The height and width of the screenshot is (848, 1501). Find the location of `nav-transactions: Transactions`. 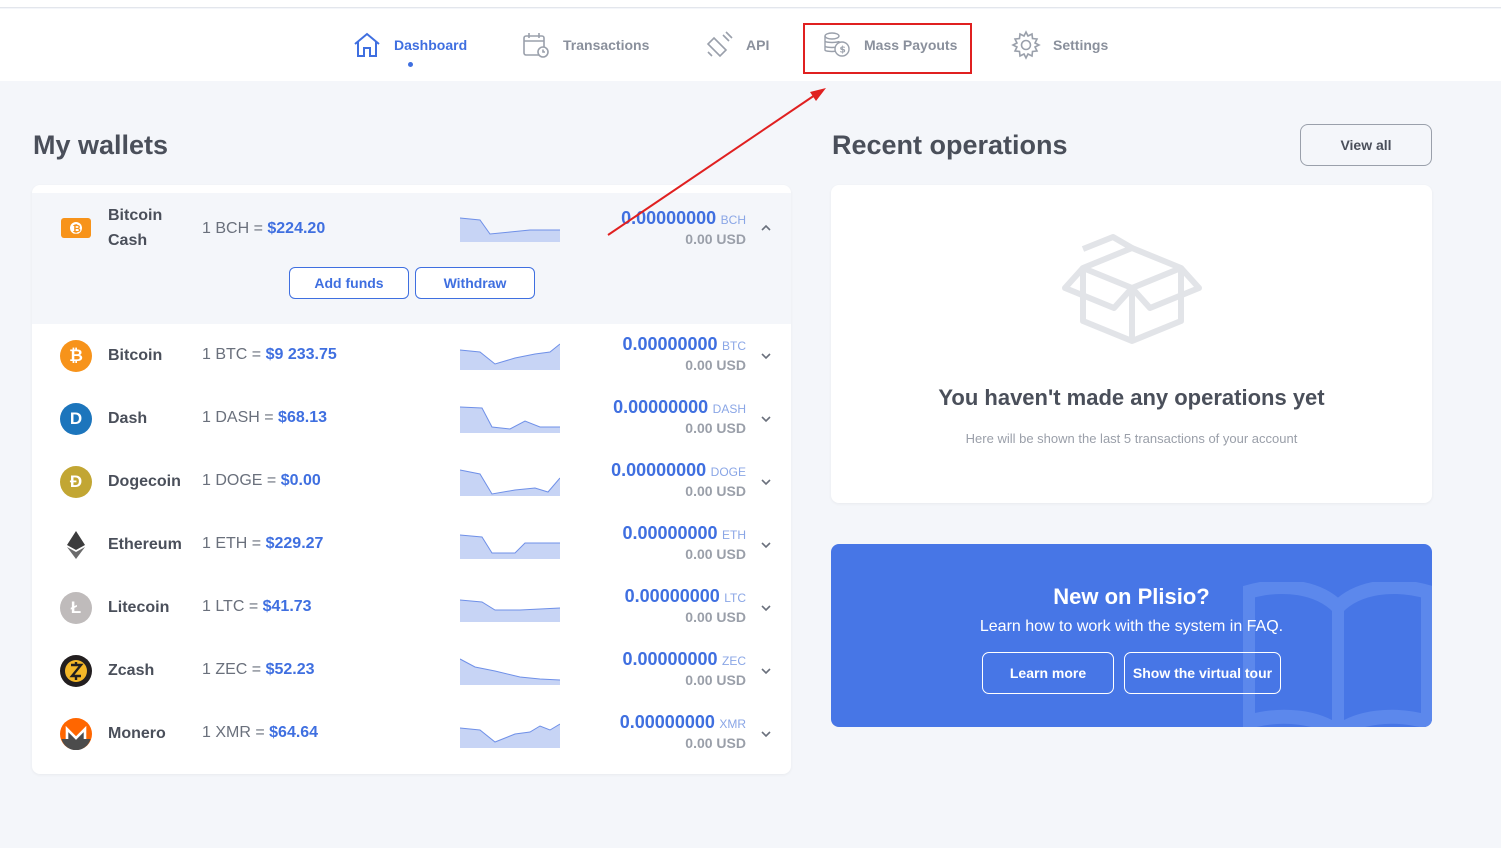

nav-transactions: Transactions is located at coordinates (585, 45).